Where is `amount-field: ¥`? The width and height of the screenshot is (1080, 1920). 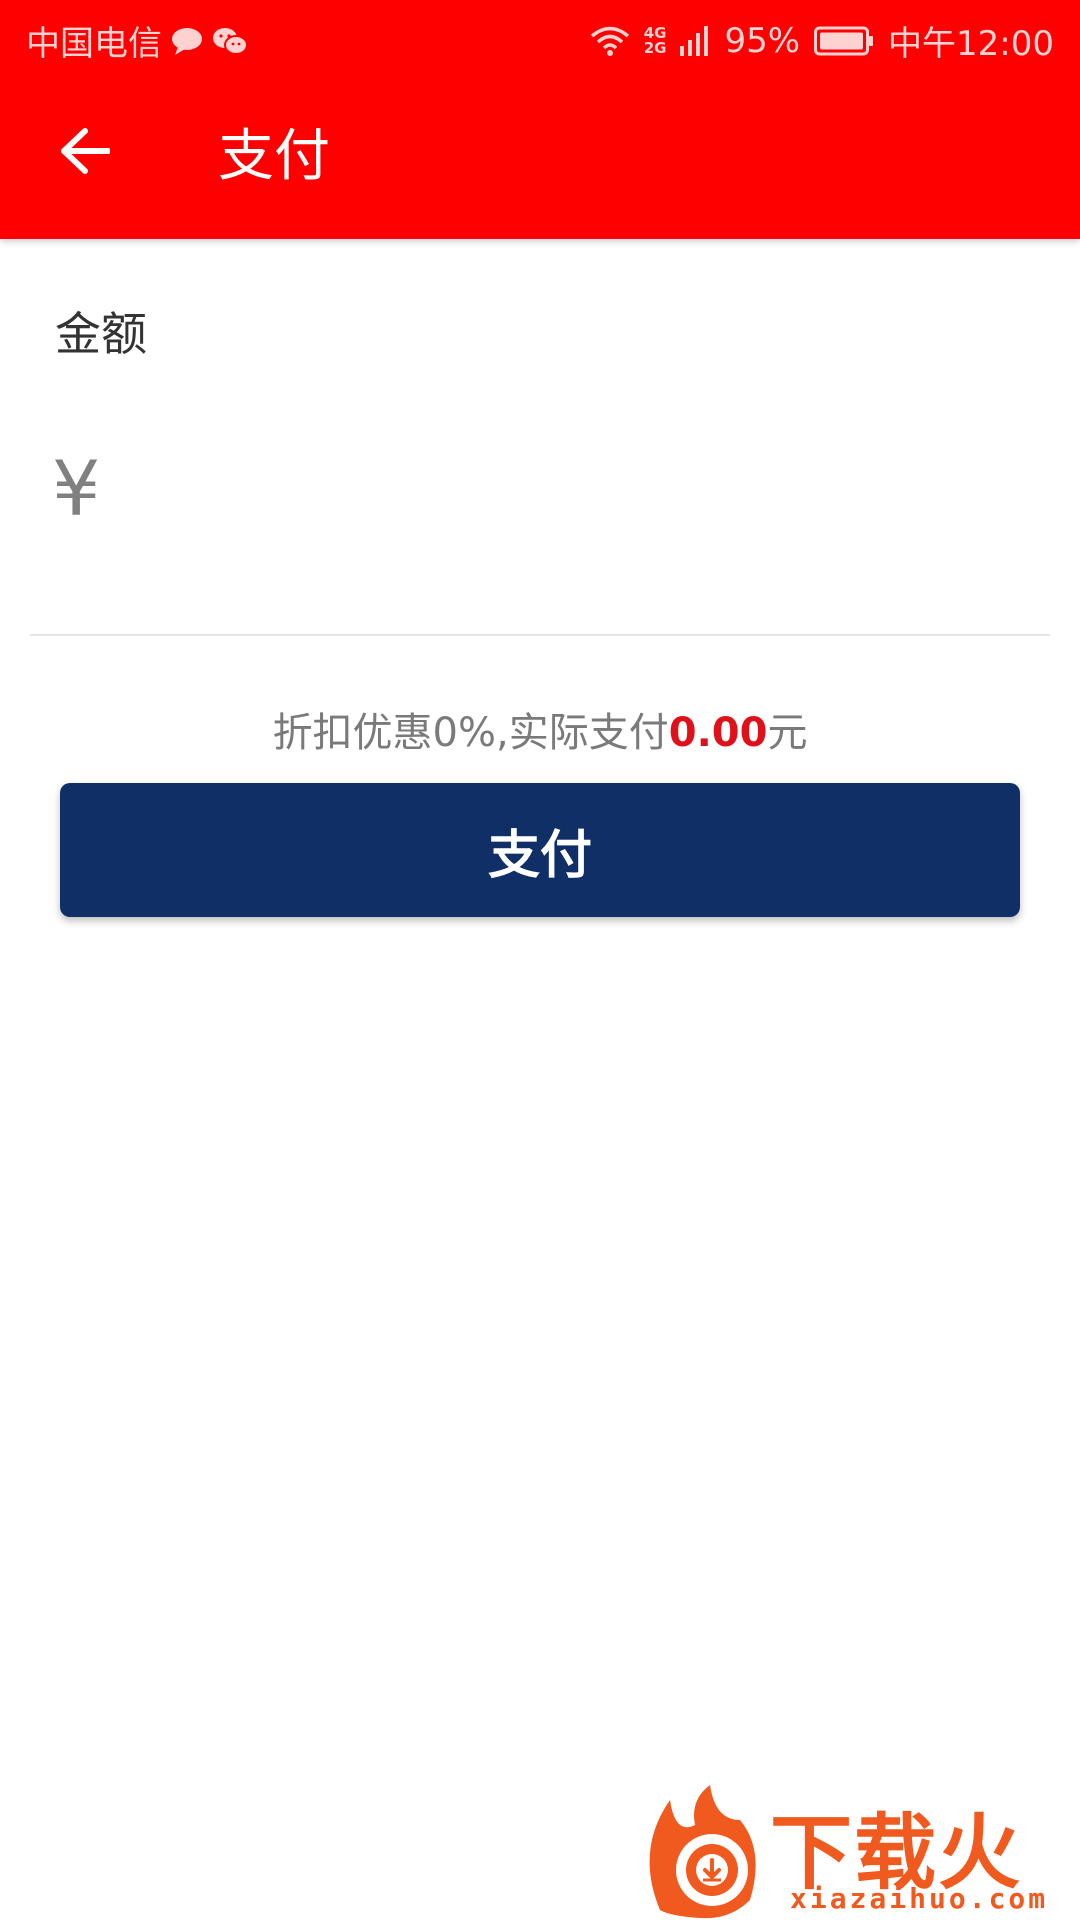 amount-field: ¥ is located at coordinates (540, 500).